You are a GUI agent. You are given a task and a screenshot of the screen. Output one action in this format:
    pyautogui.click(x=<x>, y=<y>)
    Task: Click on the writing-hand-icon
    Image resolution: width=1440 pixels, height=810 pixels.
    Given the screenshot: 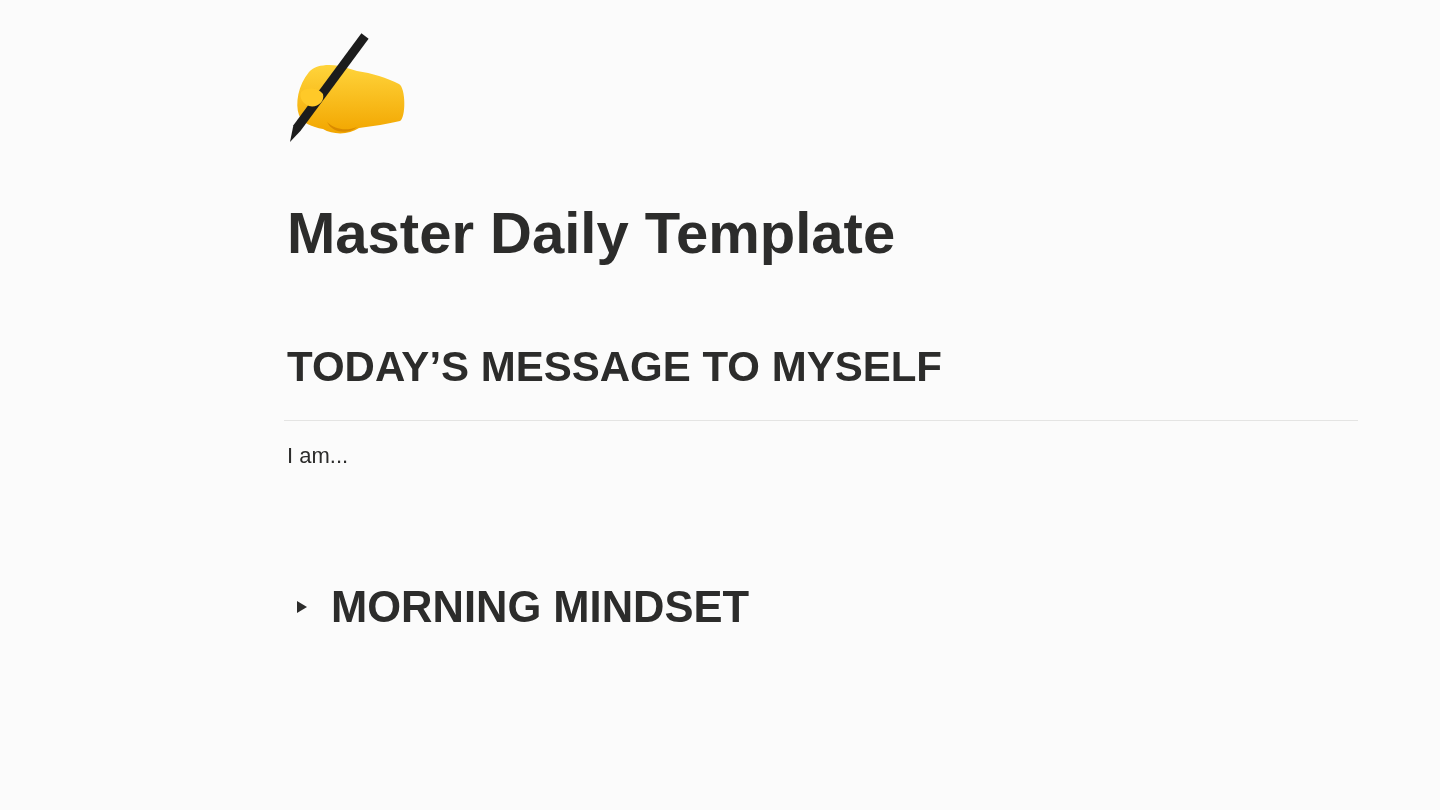 What is the action you would take?
    pyautogui.click(x=347, y=86)
    